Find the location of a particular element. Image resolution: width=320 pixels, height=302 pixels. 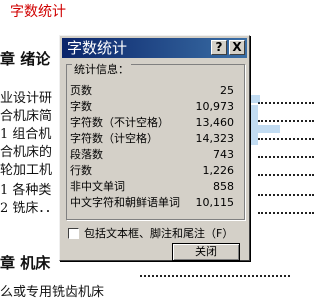

include-textboxes-checkbox is located at coordinates (73, 233).